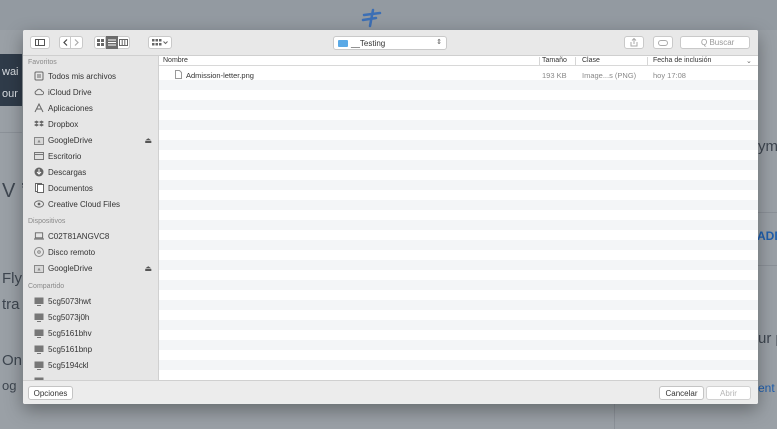 The height and width of the screenshot is (429, 777). I want to click on column-header-kind: Clase, so click(591, 60).